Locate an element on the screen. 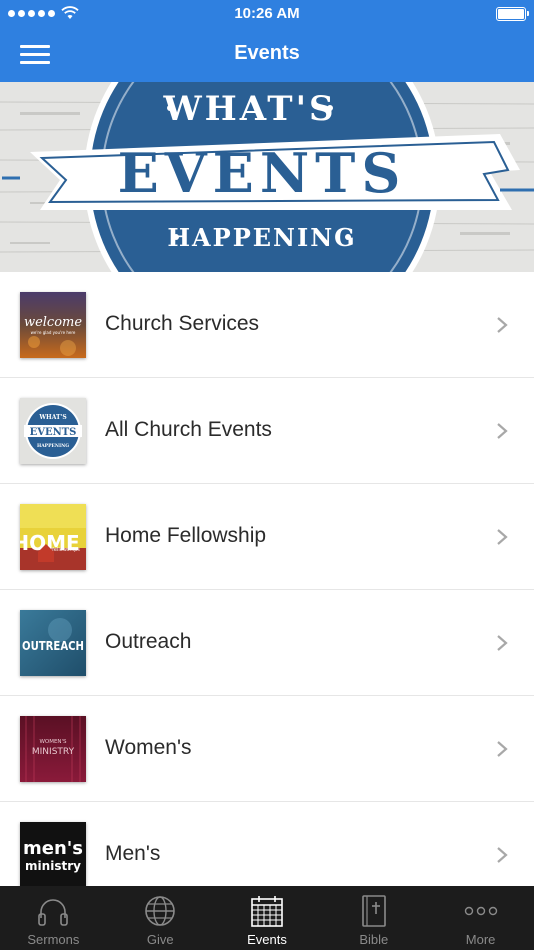 The height and width of the screenshot is (950, 534). tab-give: Give is located at coordinates (160, 918).